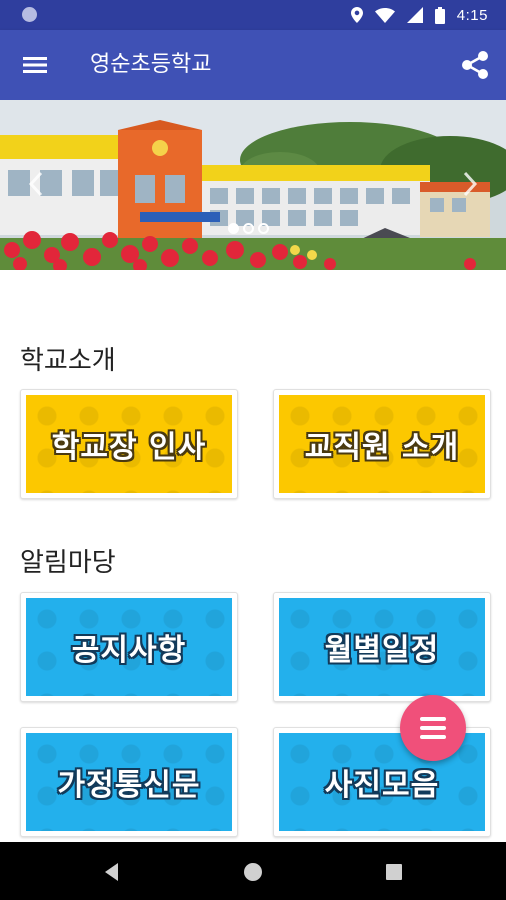 This screenshot has width=506, height=900. I want to click on hamburger-menu-icon, so click(35, 65).